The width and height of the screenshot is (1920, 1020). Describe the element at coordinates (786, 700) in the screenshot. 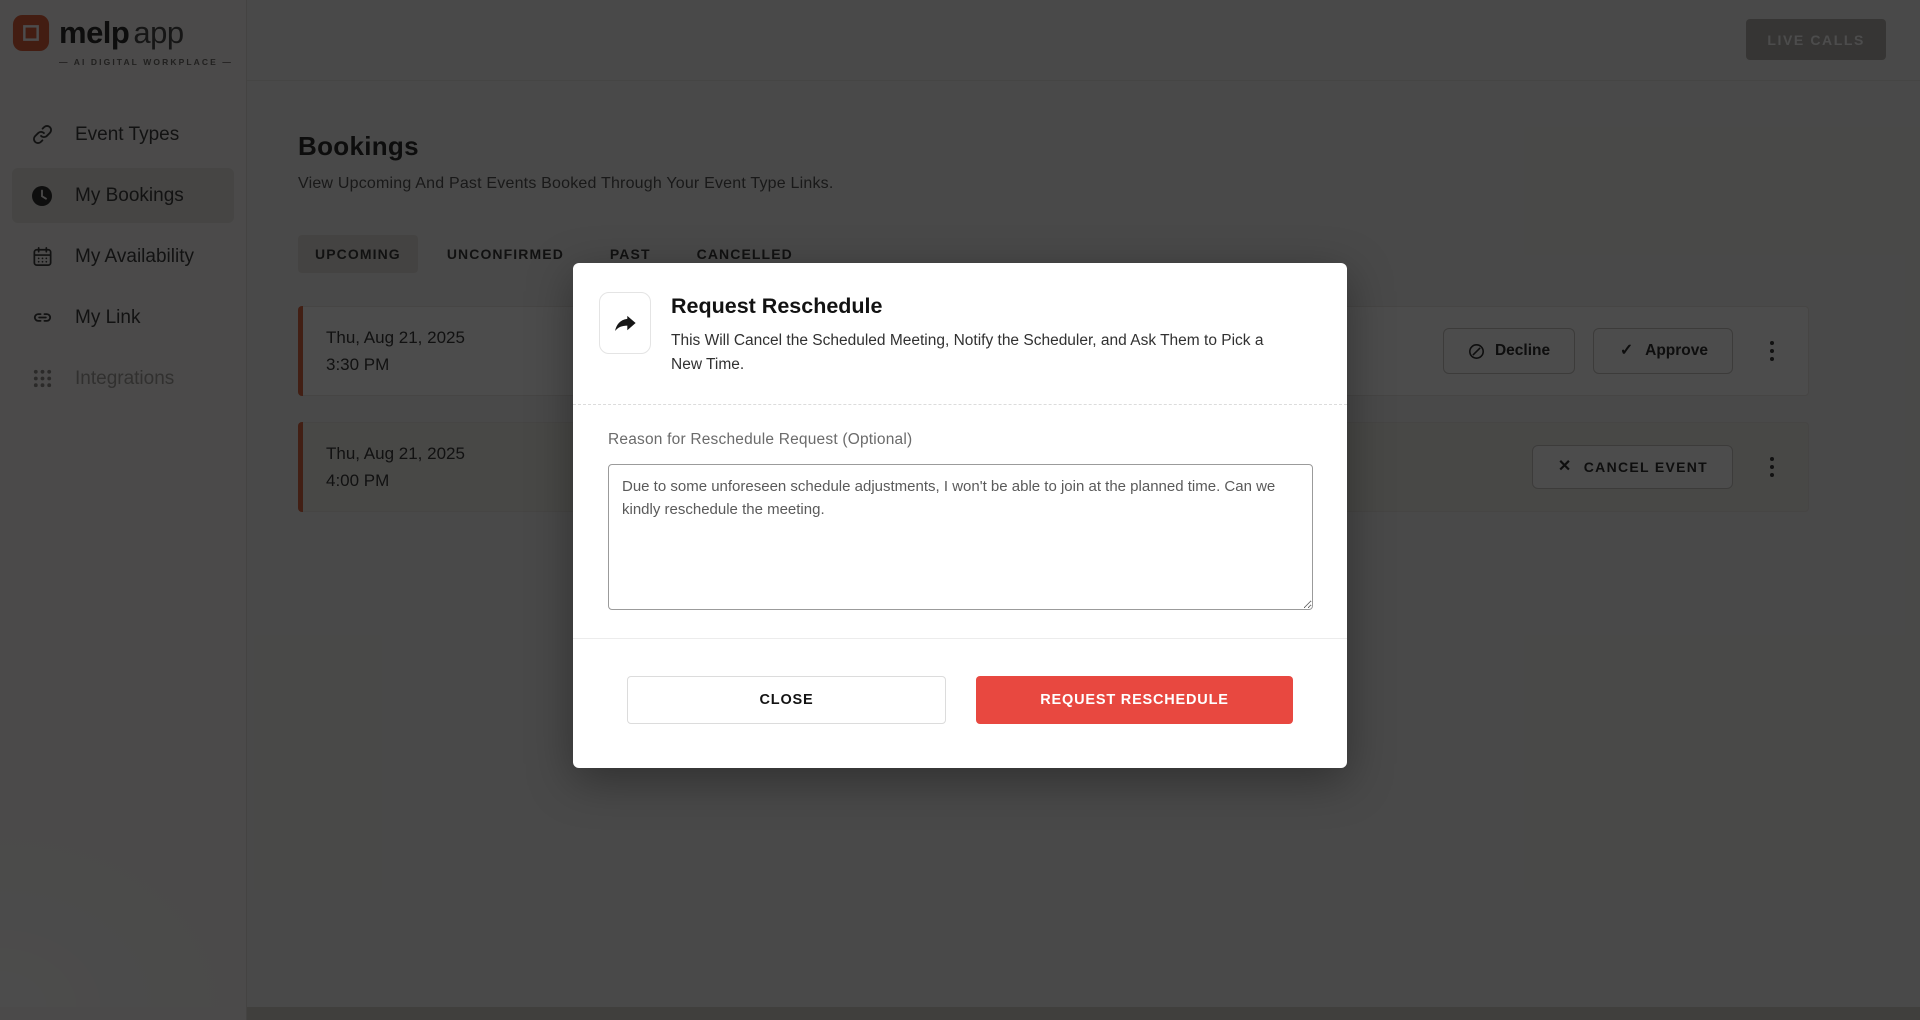

I see `close-button: CLOSE` at that location.